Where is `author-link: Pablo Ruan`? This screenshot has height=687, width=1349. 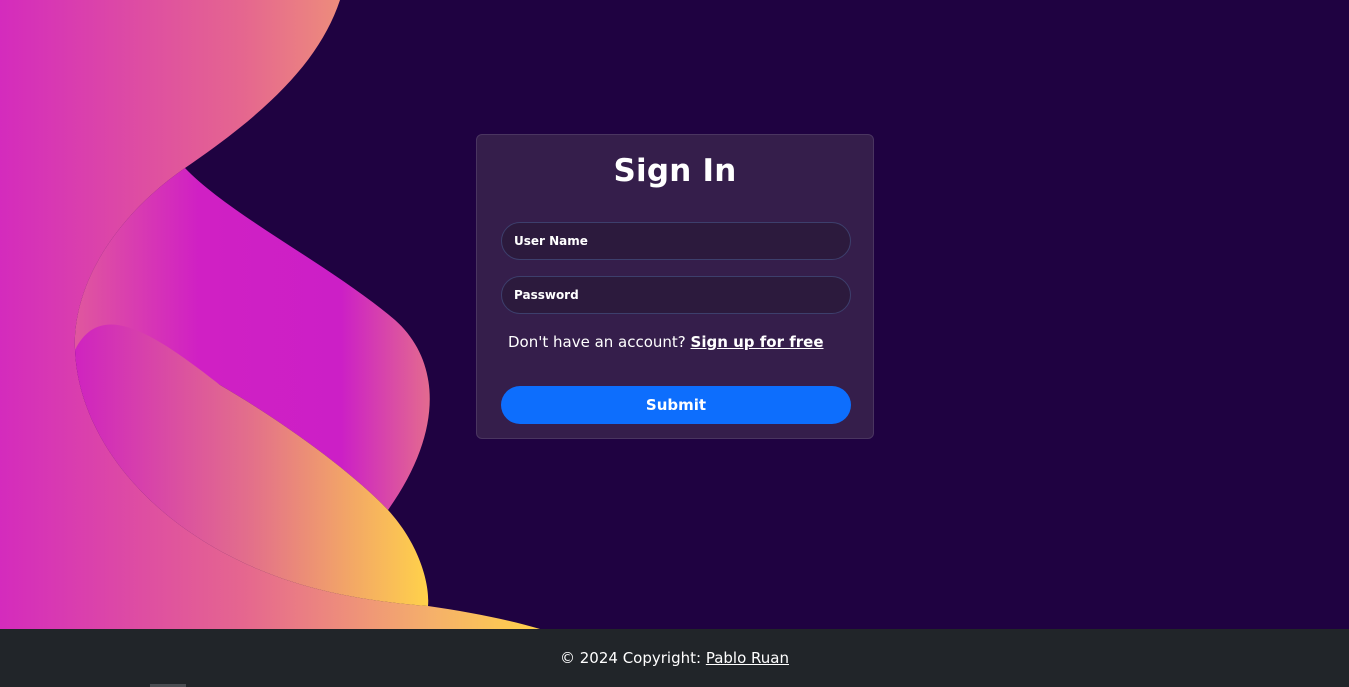
author-link: Pablo Ruan is located at coordinates (747, 658).